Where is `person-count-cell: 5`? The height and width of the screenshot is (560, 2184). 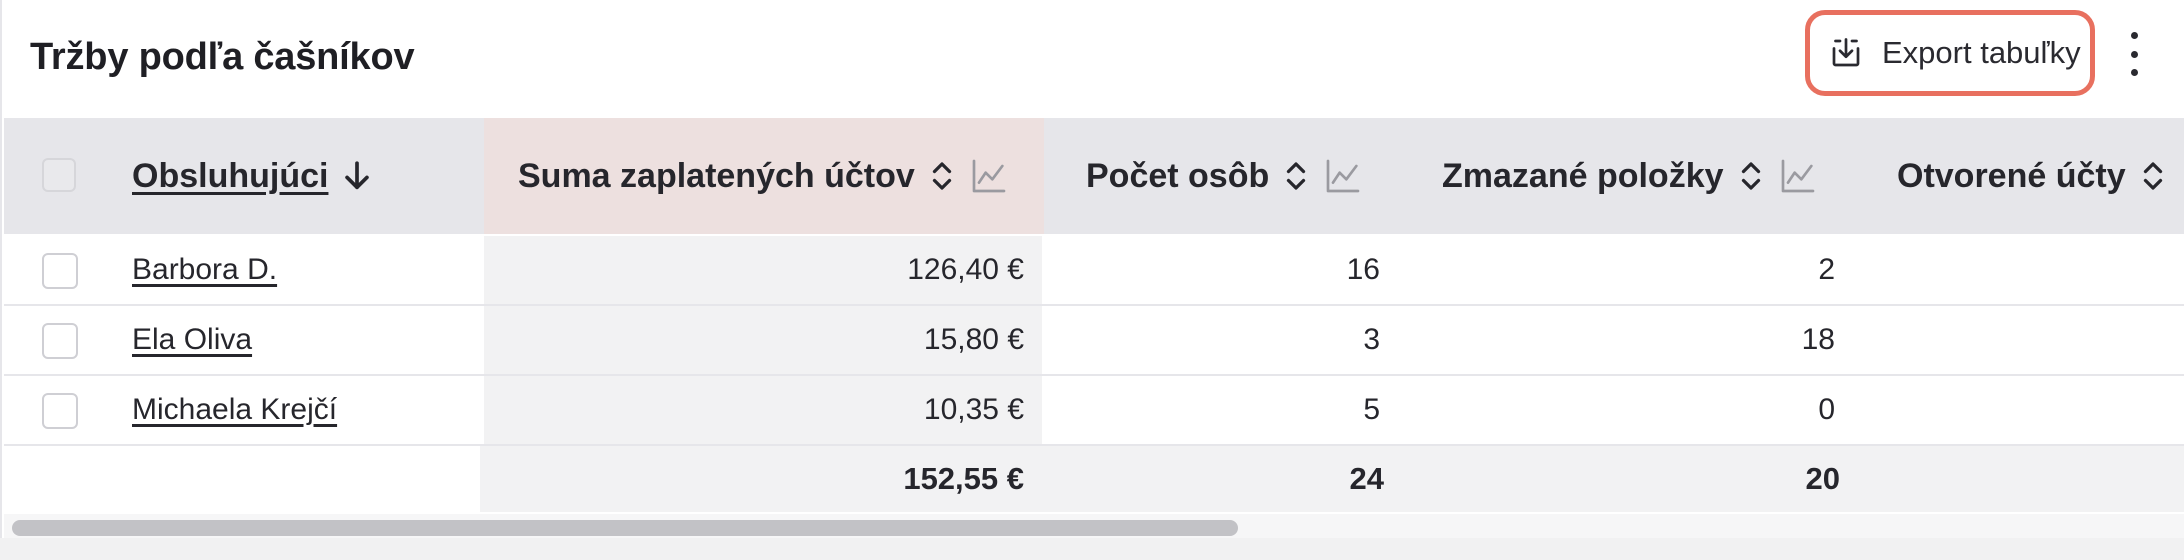
person-count-cell: 5 is located at coordinates (1371, 409).